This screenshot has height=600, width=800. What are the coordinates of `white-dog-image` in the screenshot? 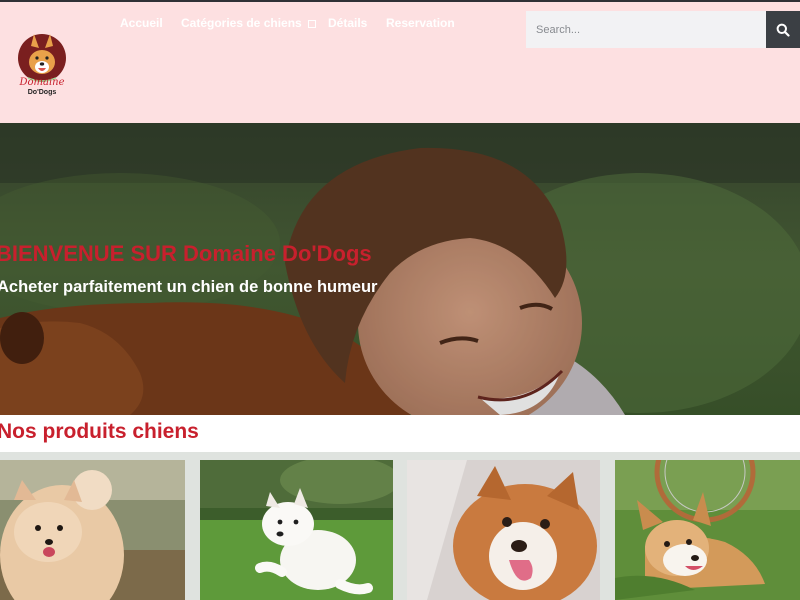 It's located at (296, 530).